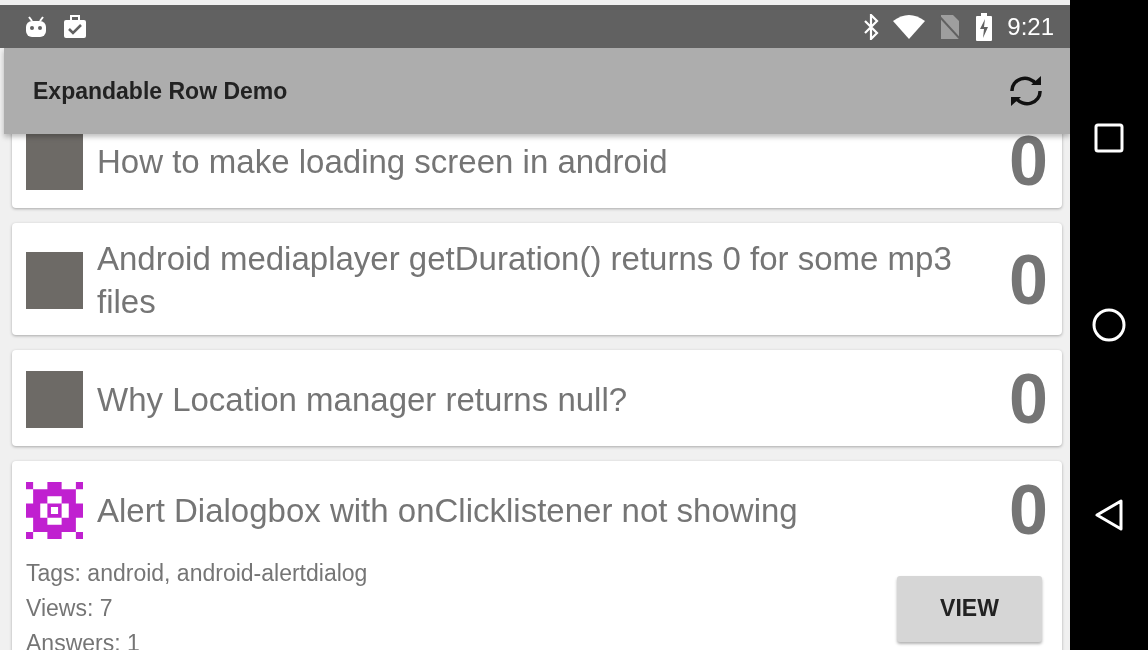  Describe the element at coordinates (1109, 325) in the screenshot. I see `home-icon` at that location.